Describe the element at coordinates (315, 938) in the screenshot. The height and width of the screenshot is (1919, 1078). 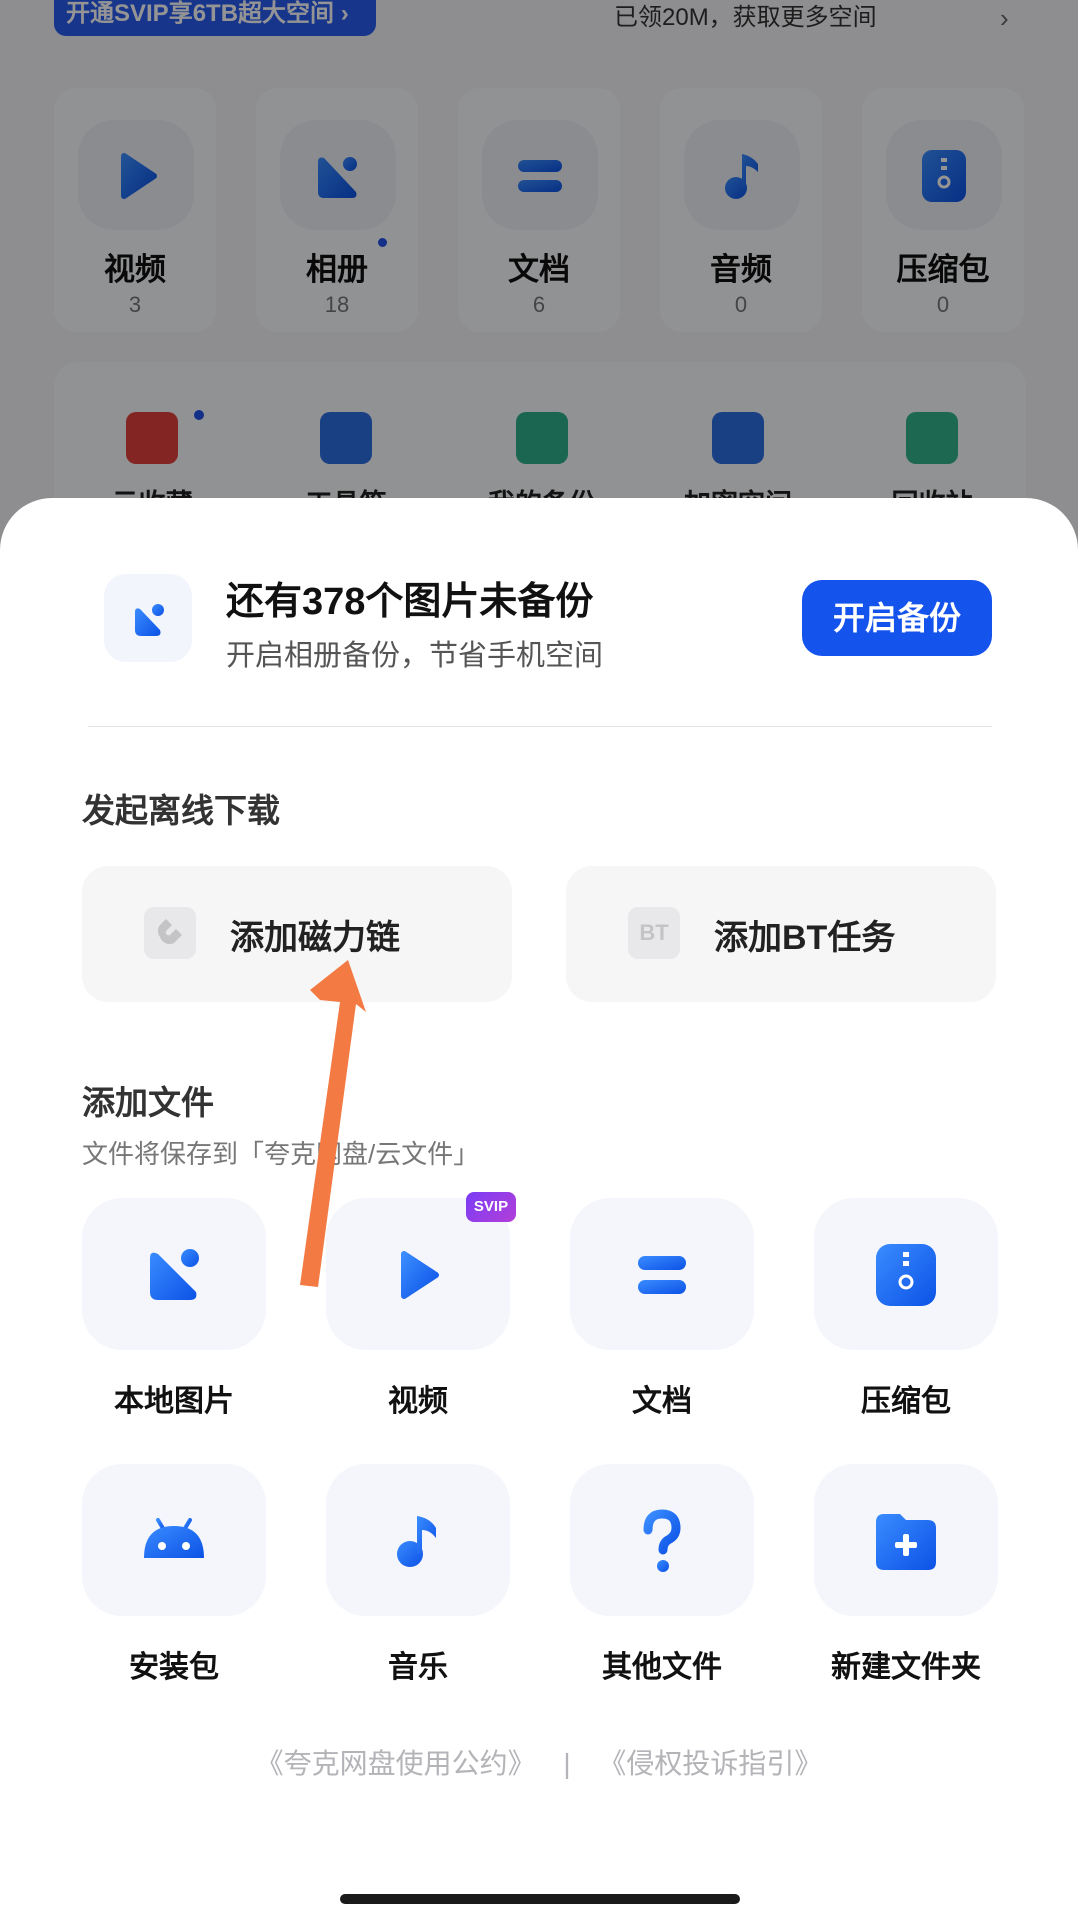
I see `add-magnet-link-label: 添加磁力链` at that location.